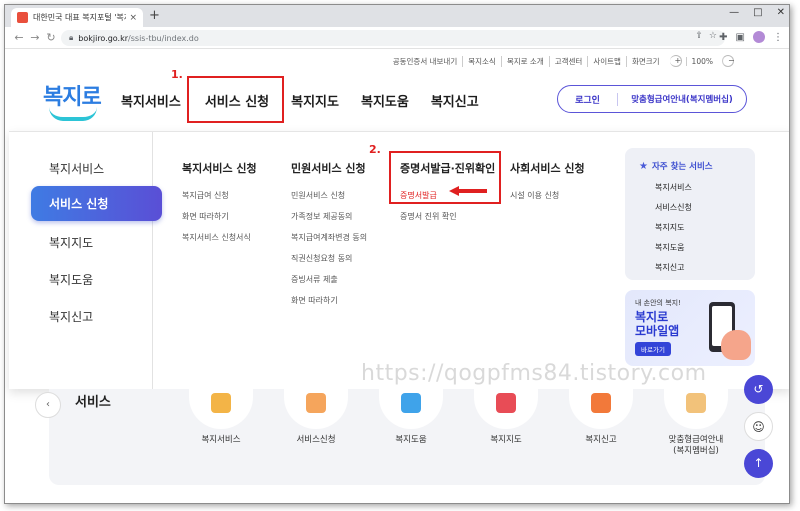 This screenshot has width=800, height=511. I want to click on floating-history-button: ↺, so click(758, 389).